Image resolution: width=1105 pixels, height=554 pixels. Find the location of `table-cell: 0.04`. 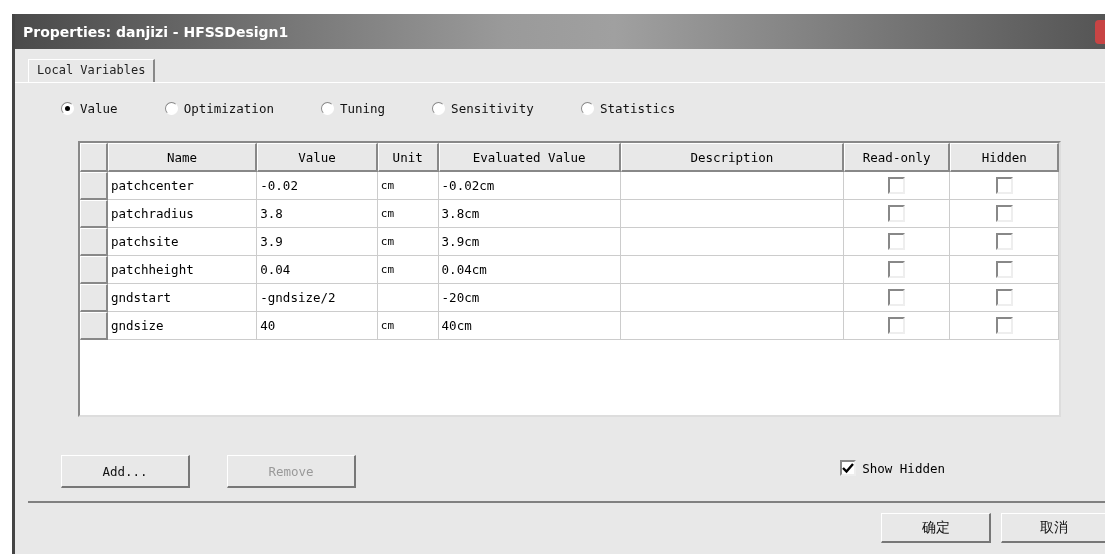

table-cell: 0.04 is located at coordinates (317, 270).